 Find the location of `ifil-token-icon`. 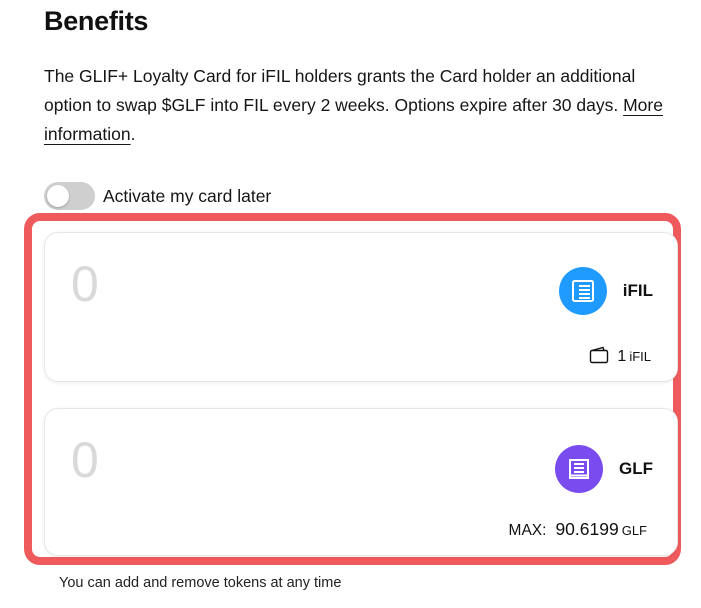

ifil-token-icon is located at coordinates (582, 291).